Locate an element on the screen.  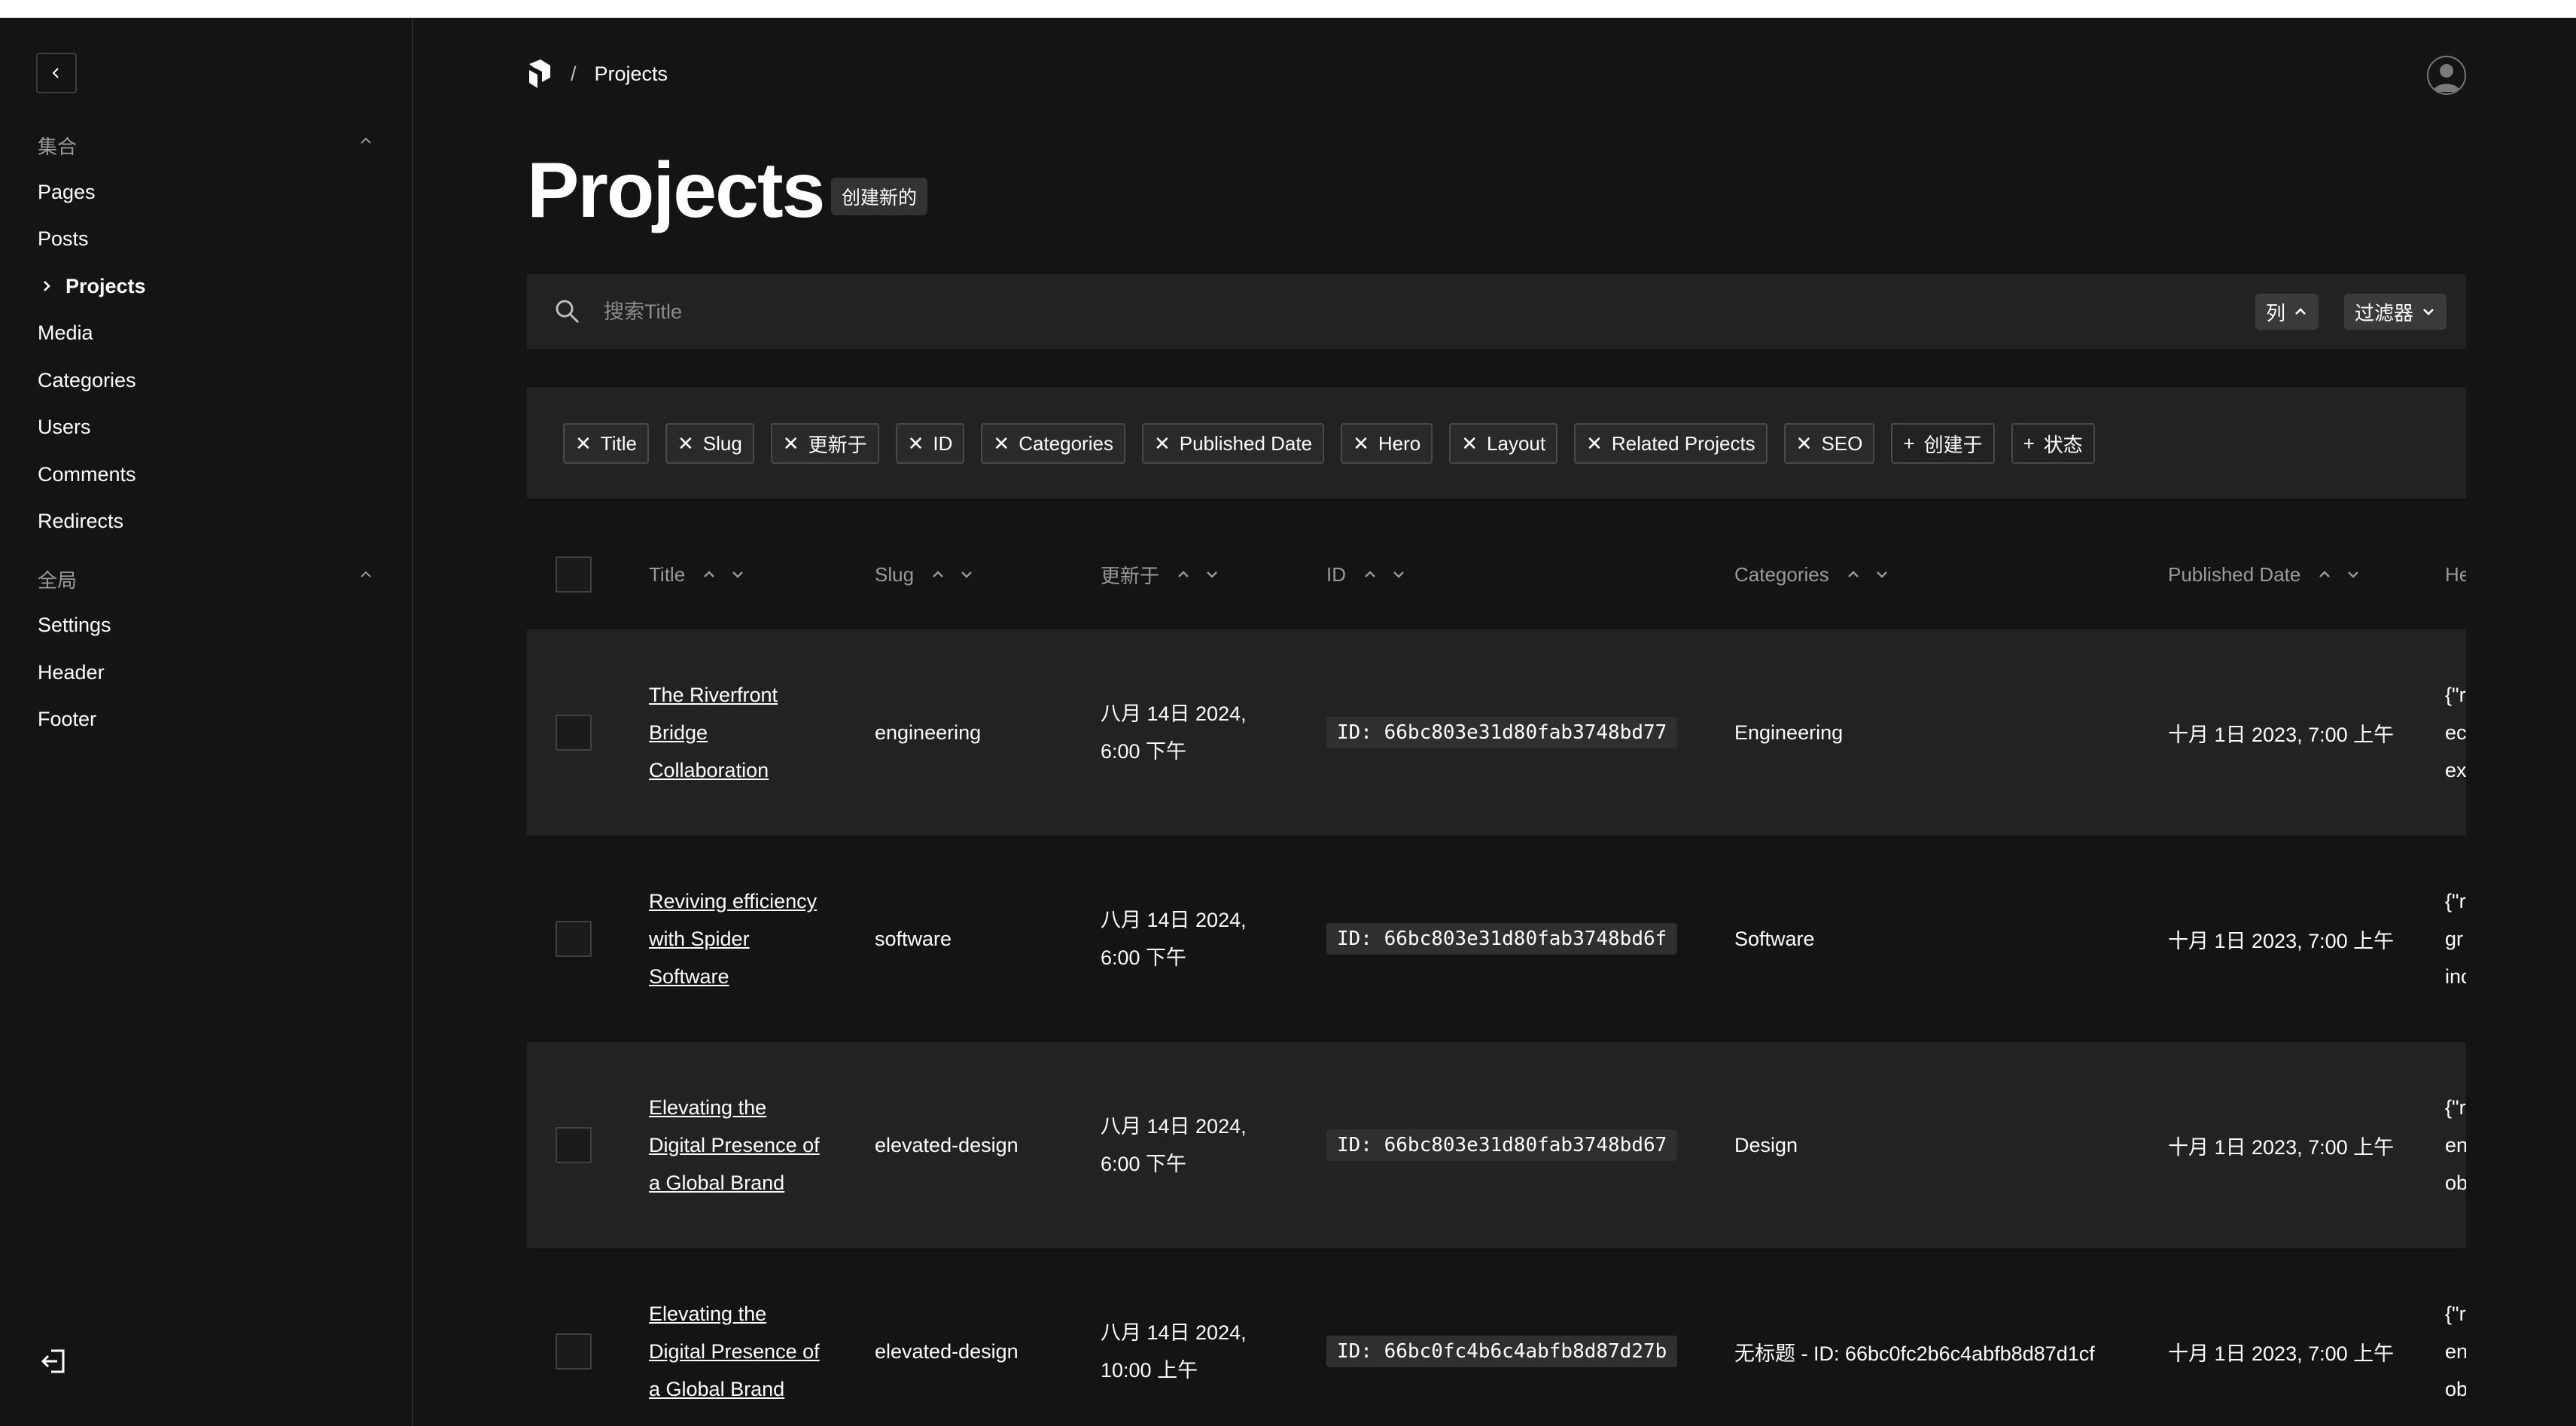
column-chip: ✕ ID is located at coordinates (930, 443).